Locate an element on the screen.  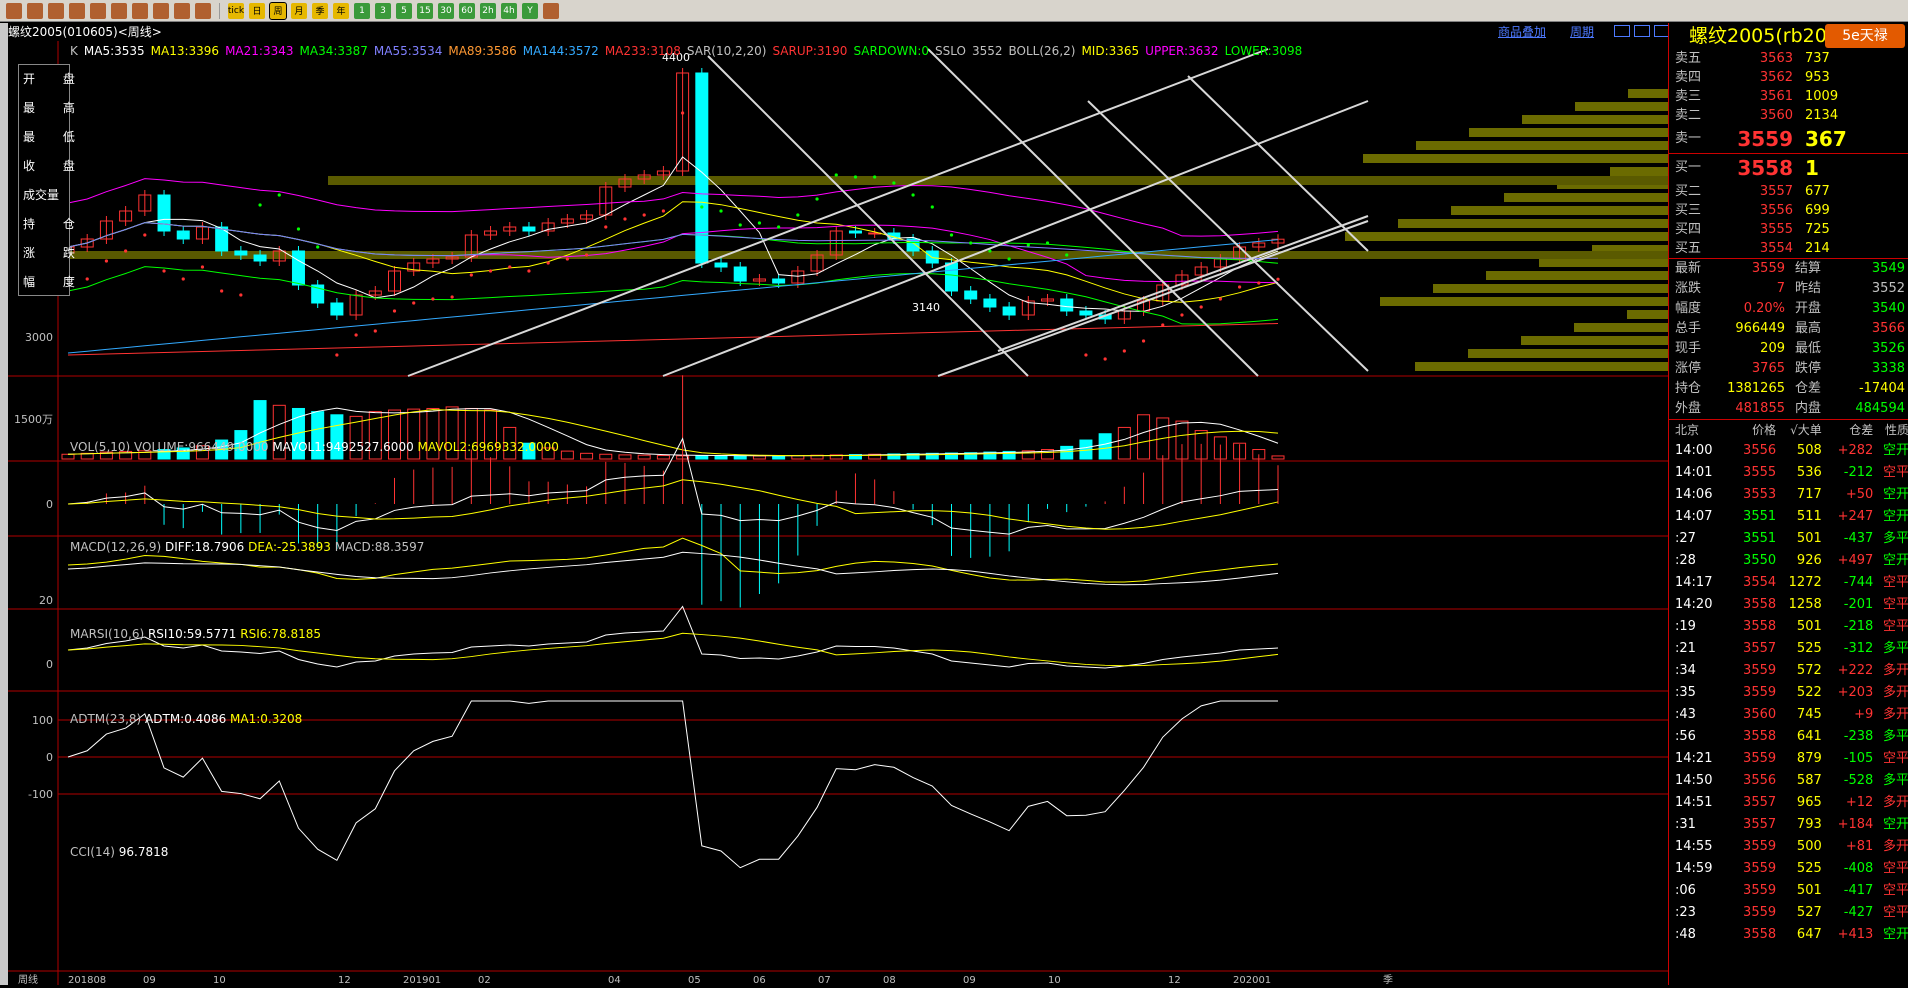
tick-row: 14:55 3559 500 +81 多开 is located at coordinates (1788, 847).